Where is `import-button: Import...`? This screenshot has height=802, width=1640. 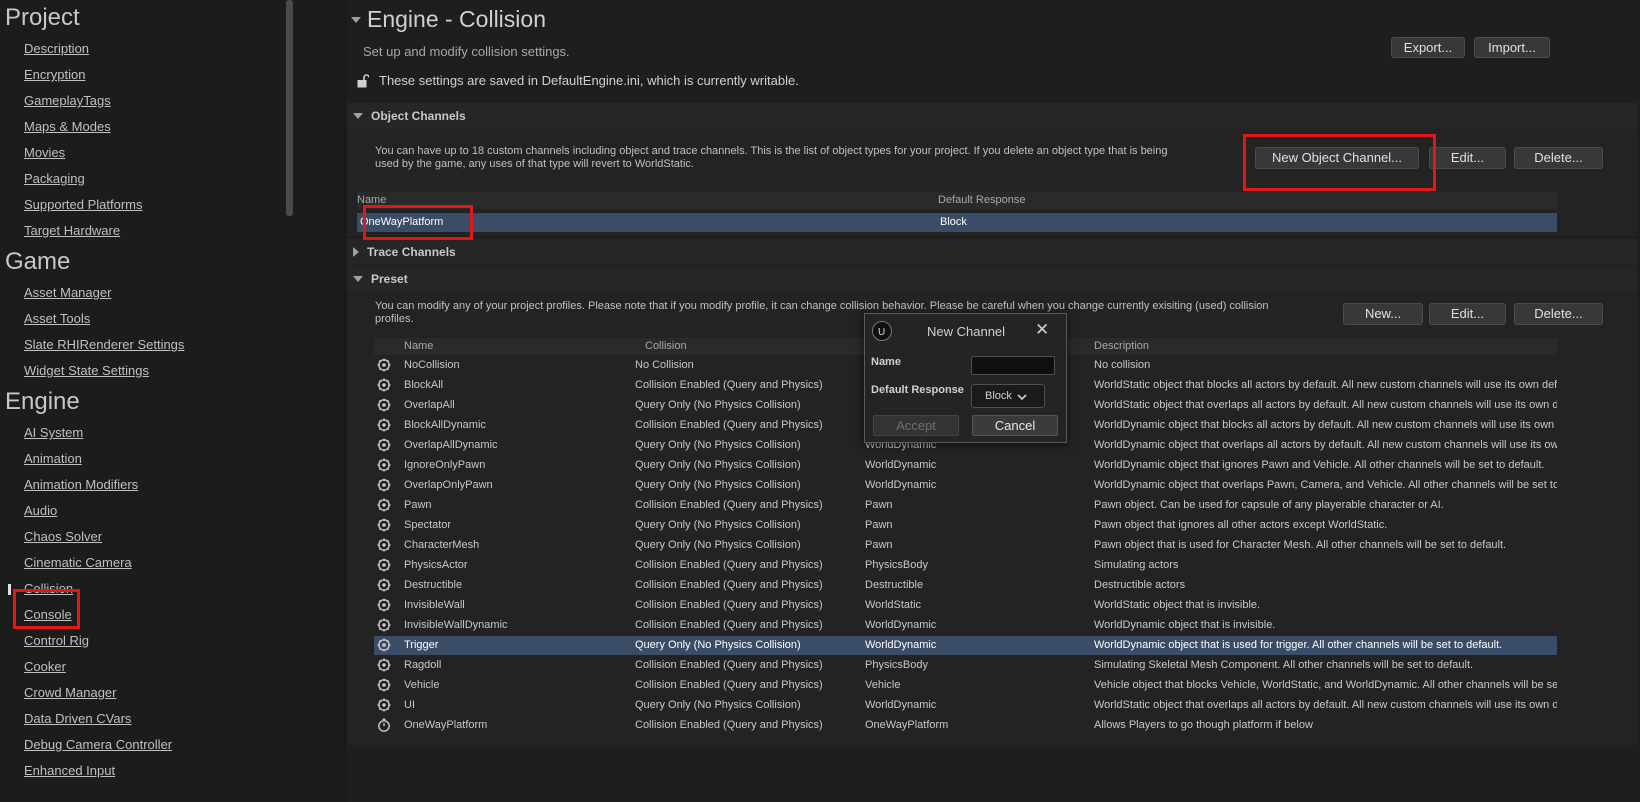 import-button: Import... is located at coordinates (1512, 47).